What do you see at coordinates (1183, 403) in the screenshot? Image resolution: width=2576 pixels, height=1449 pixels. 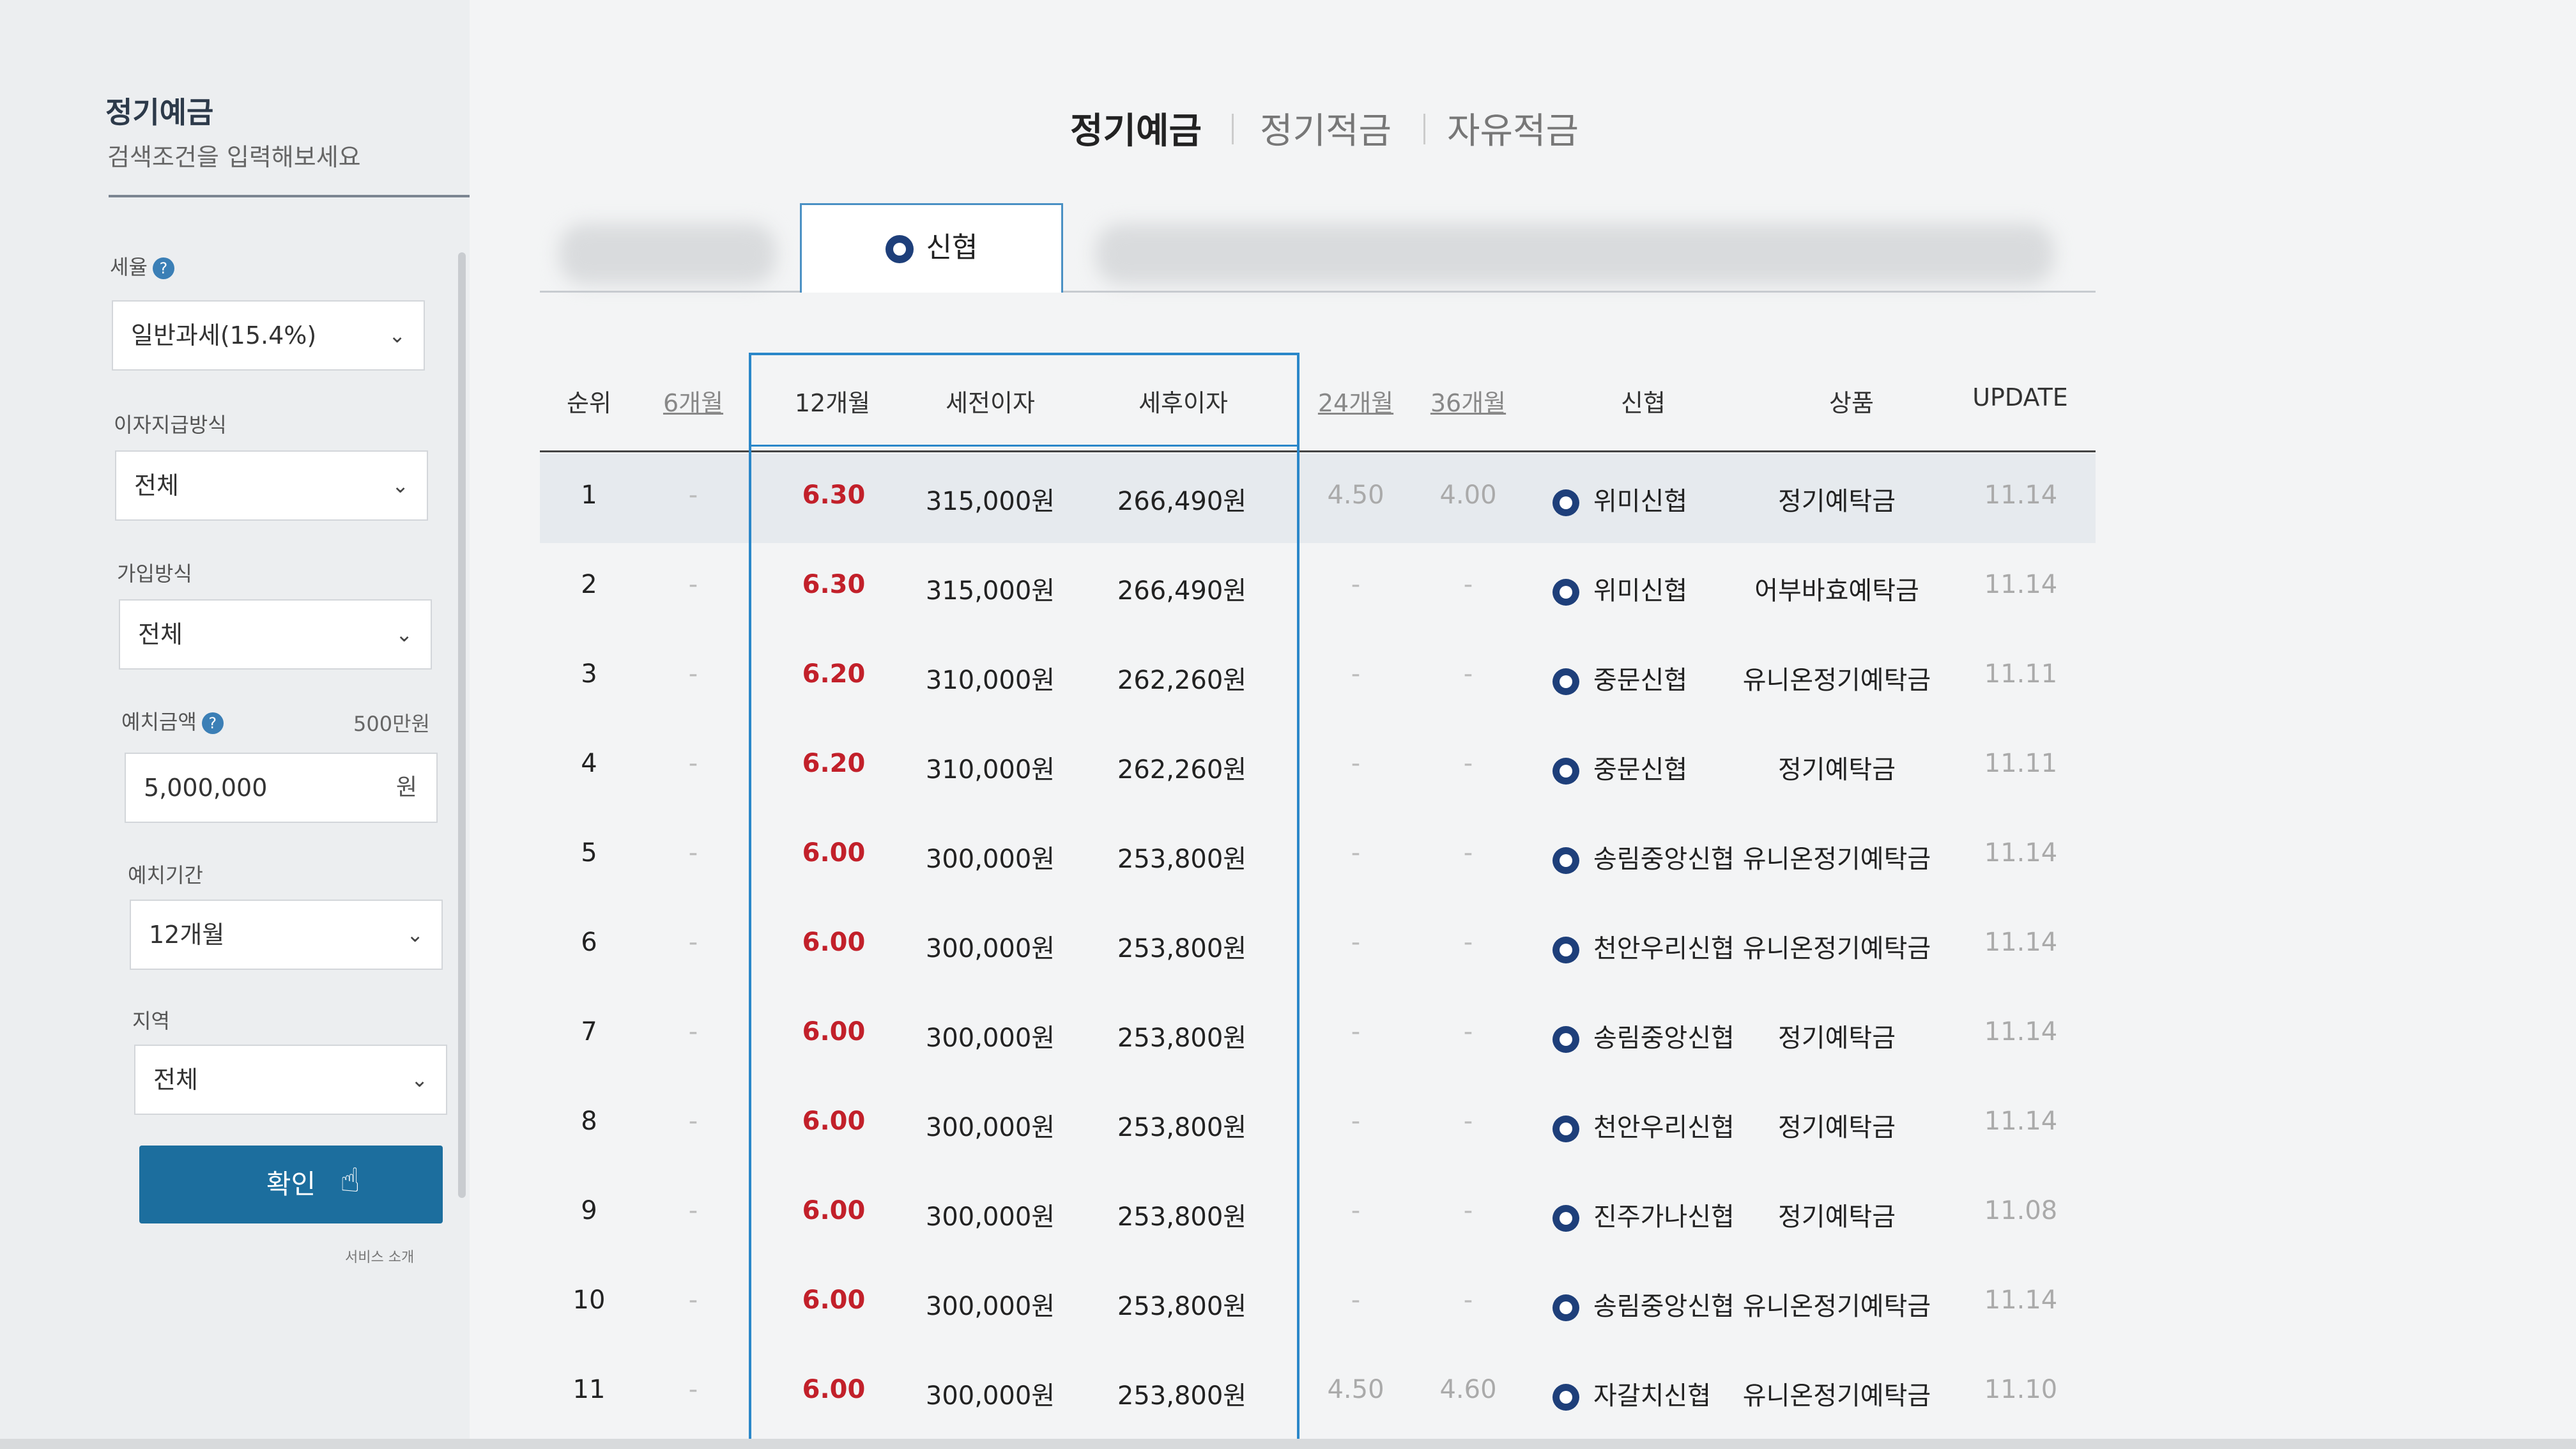 I see `col-after-tax: 세후이자` at bounding box center [1183, 403].